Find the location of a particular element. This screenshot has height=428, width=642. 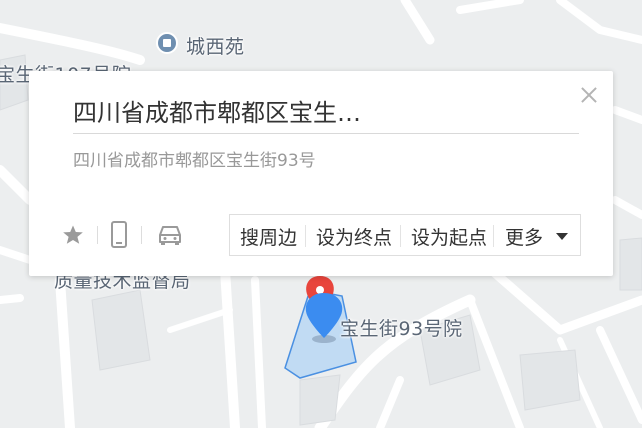

popup-address: 四川省成都市郫都区宝生街93号 is located at coordinates (194, 161).